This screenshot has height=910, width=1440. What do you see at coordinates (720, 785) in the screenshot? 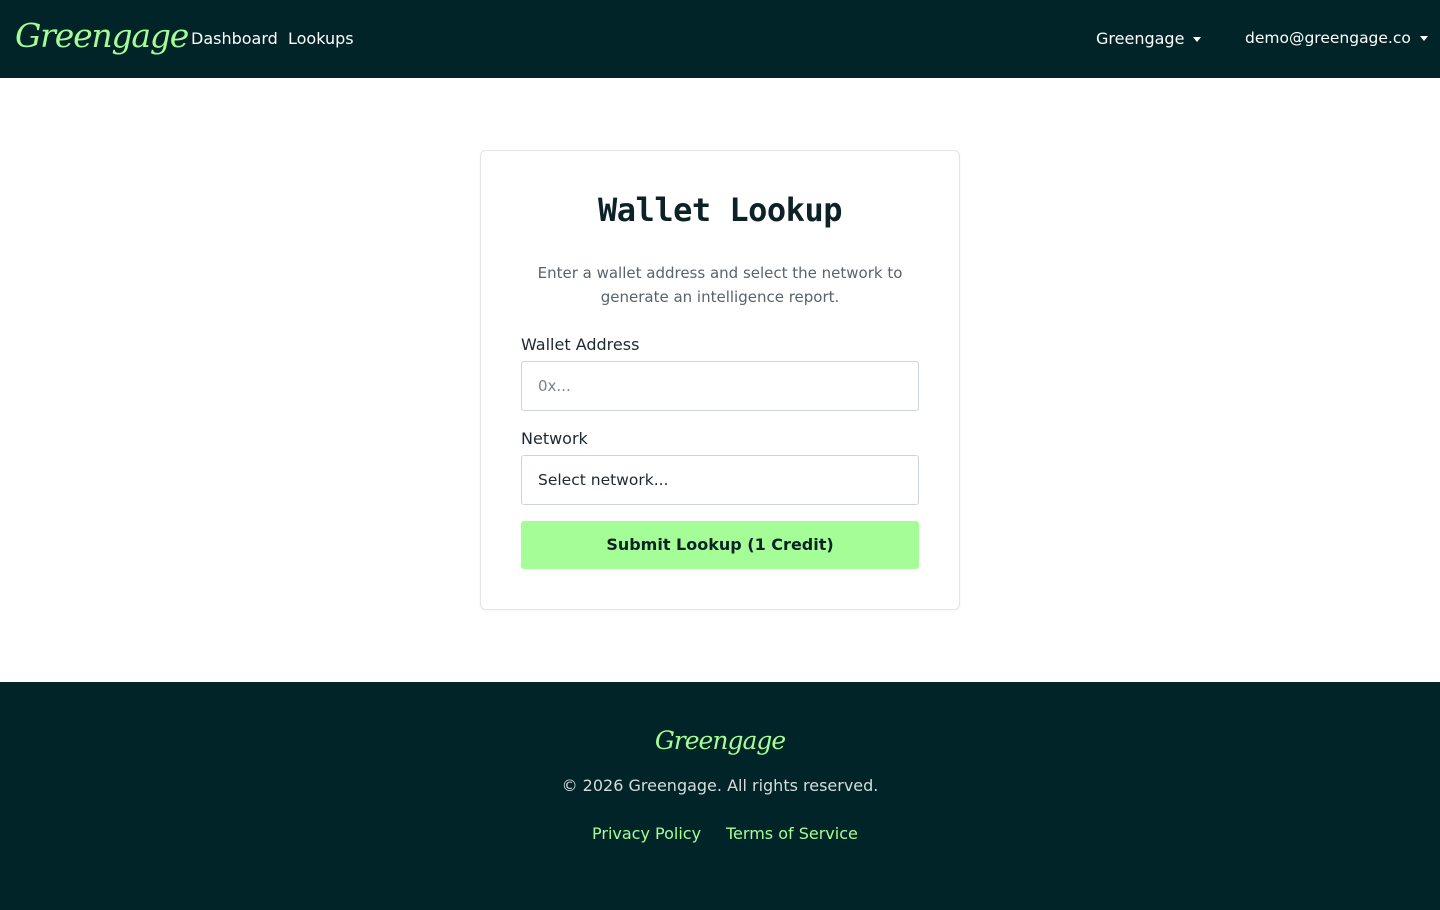
I see `copyright-text: © 2026 Greengage. All rights reserved.` at bounding box center [720, 785].